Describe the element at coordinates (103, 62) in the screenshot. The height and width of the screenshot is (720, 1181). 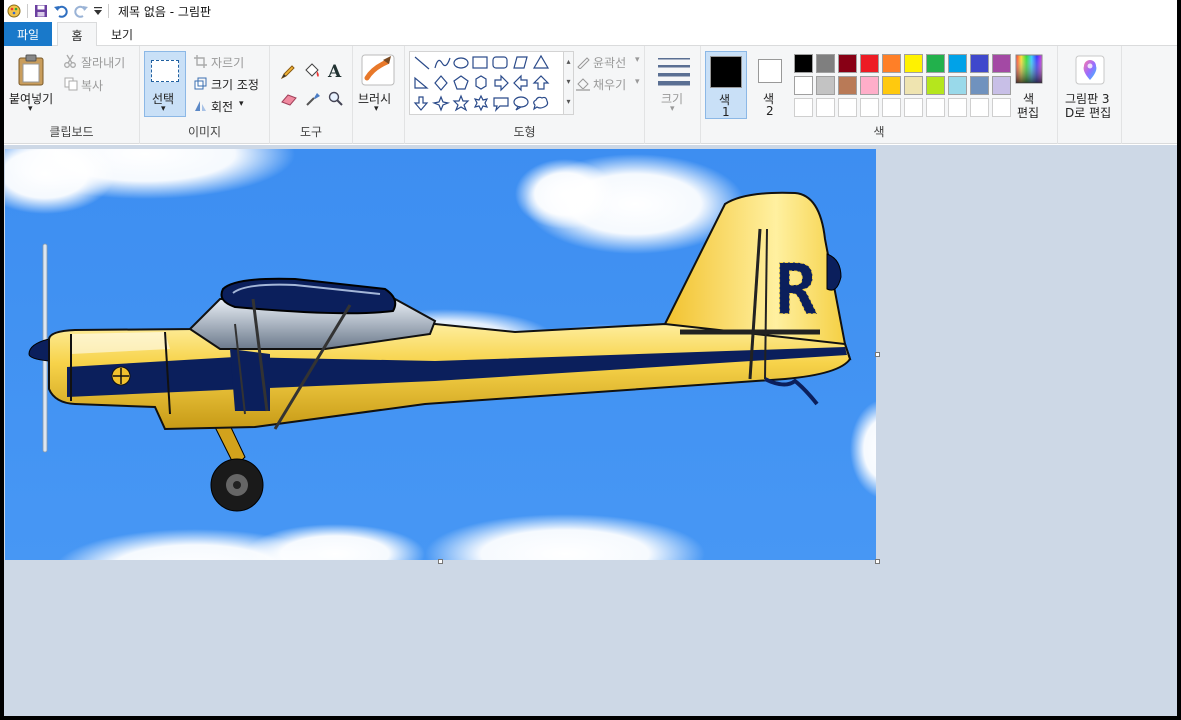
I see `cut-button: 잘라내기` at that location.